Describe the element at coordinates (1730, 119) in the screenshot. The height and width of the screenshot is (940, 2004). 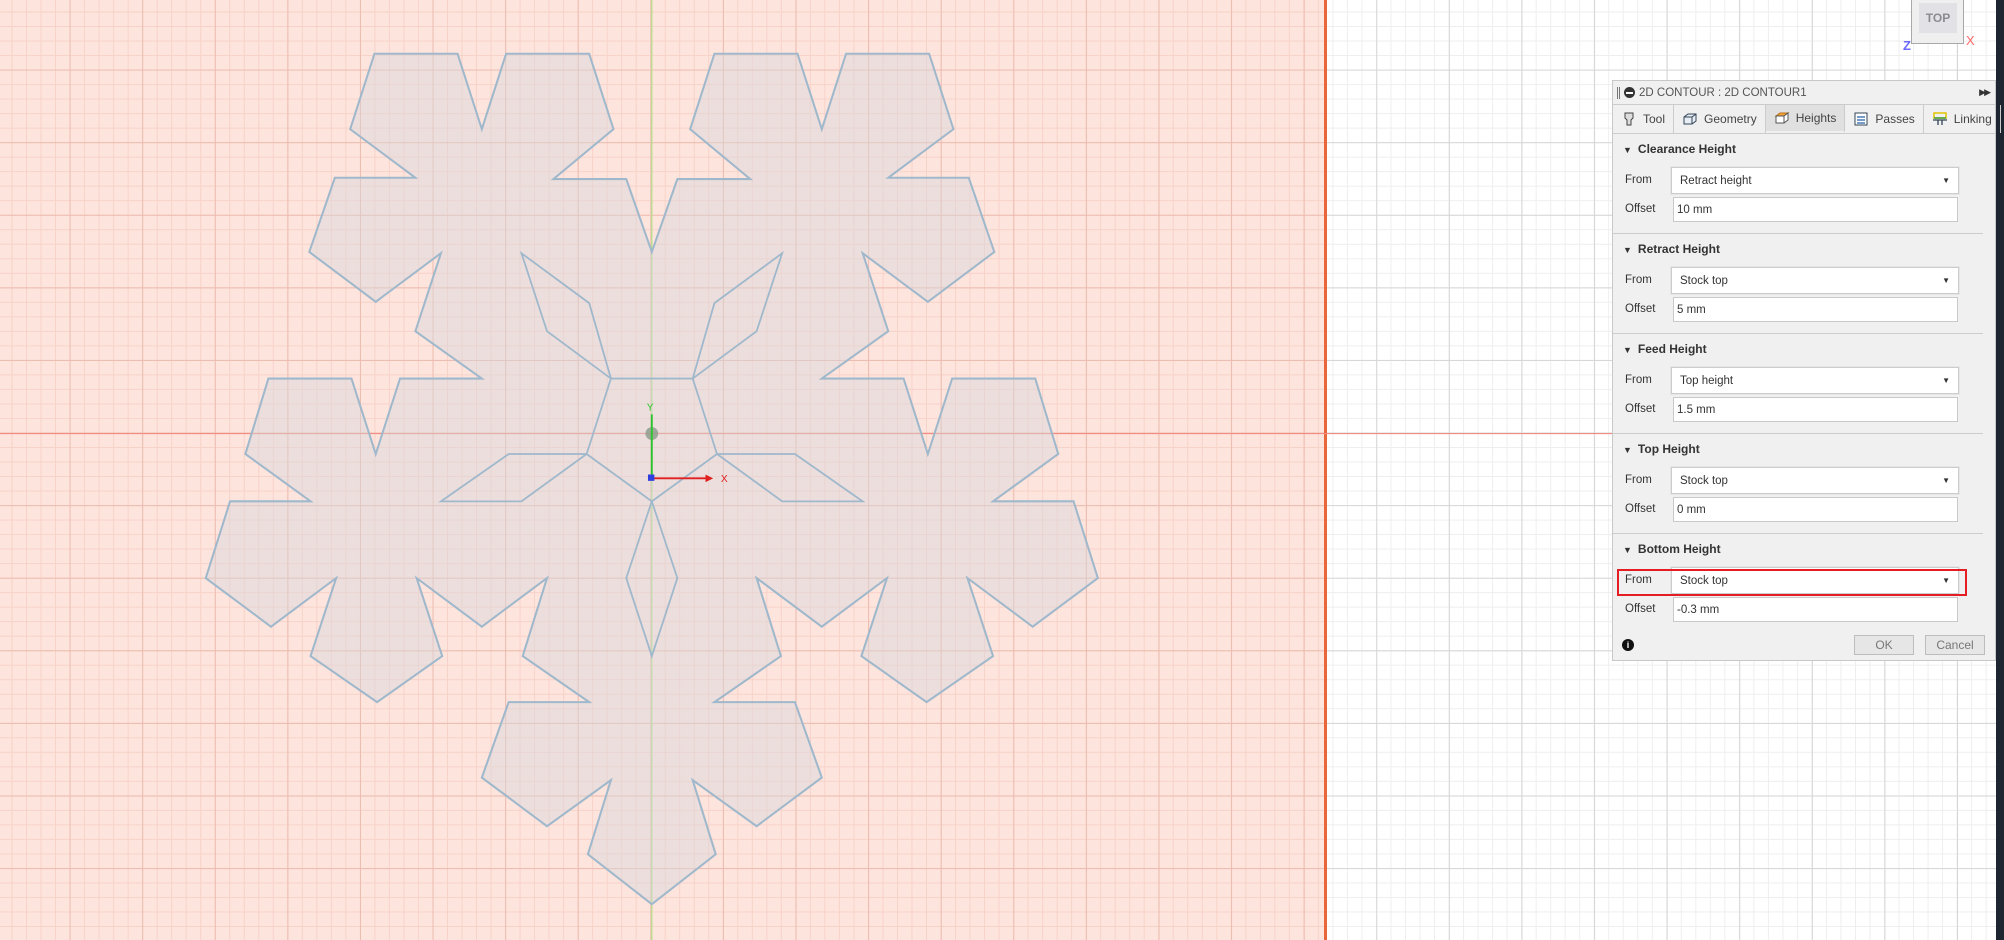
I see `tab-label: Geometry` at that location.